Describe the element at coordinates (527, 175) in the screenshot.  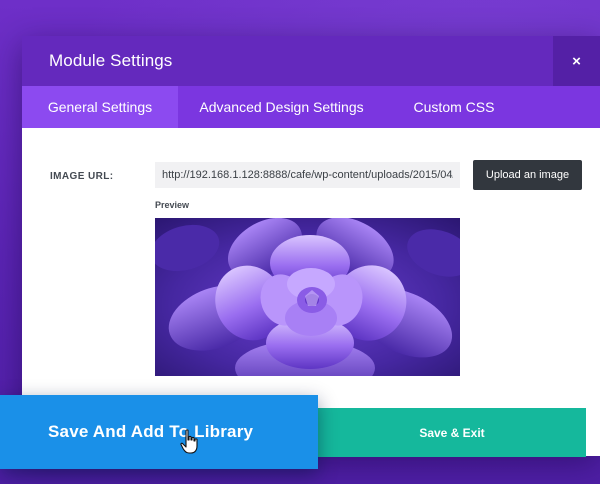
I see `upload-image-button: Upload an image` at that location.